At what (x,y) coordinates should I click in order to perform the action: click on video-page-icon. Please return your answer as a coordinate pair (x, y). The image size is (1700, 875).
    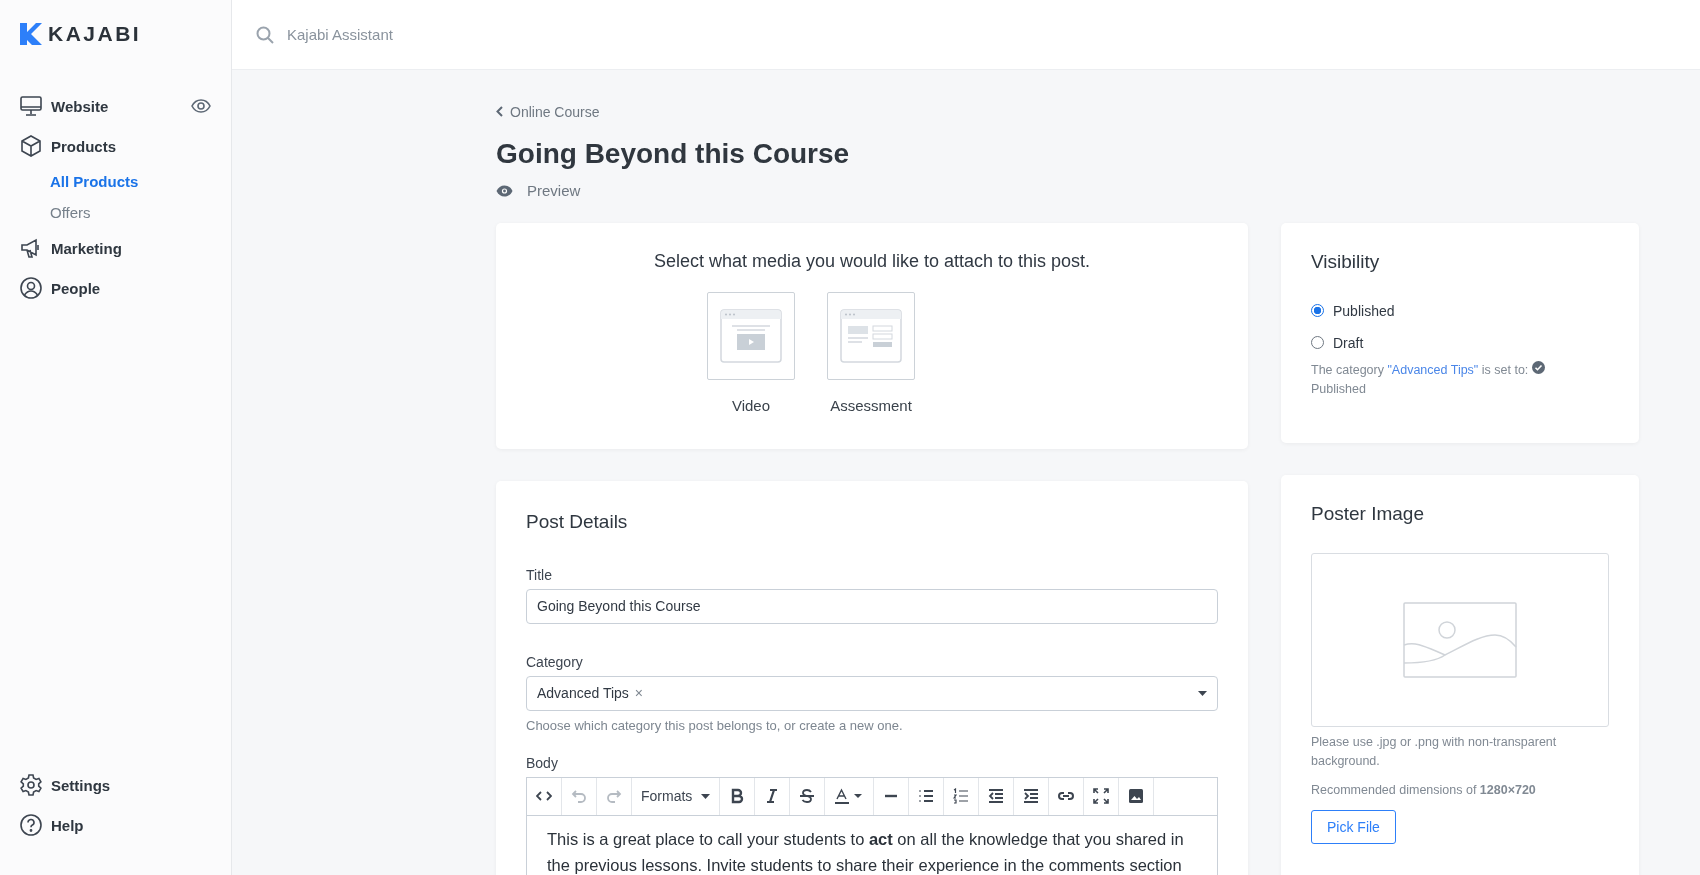
    Looking at the image, I should click on (751, 335).